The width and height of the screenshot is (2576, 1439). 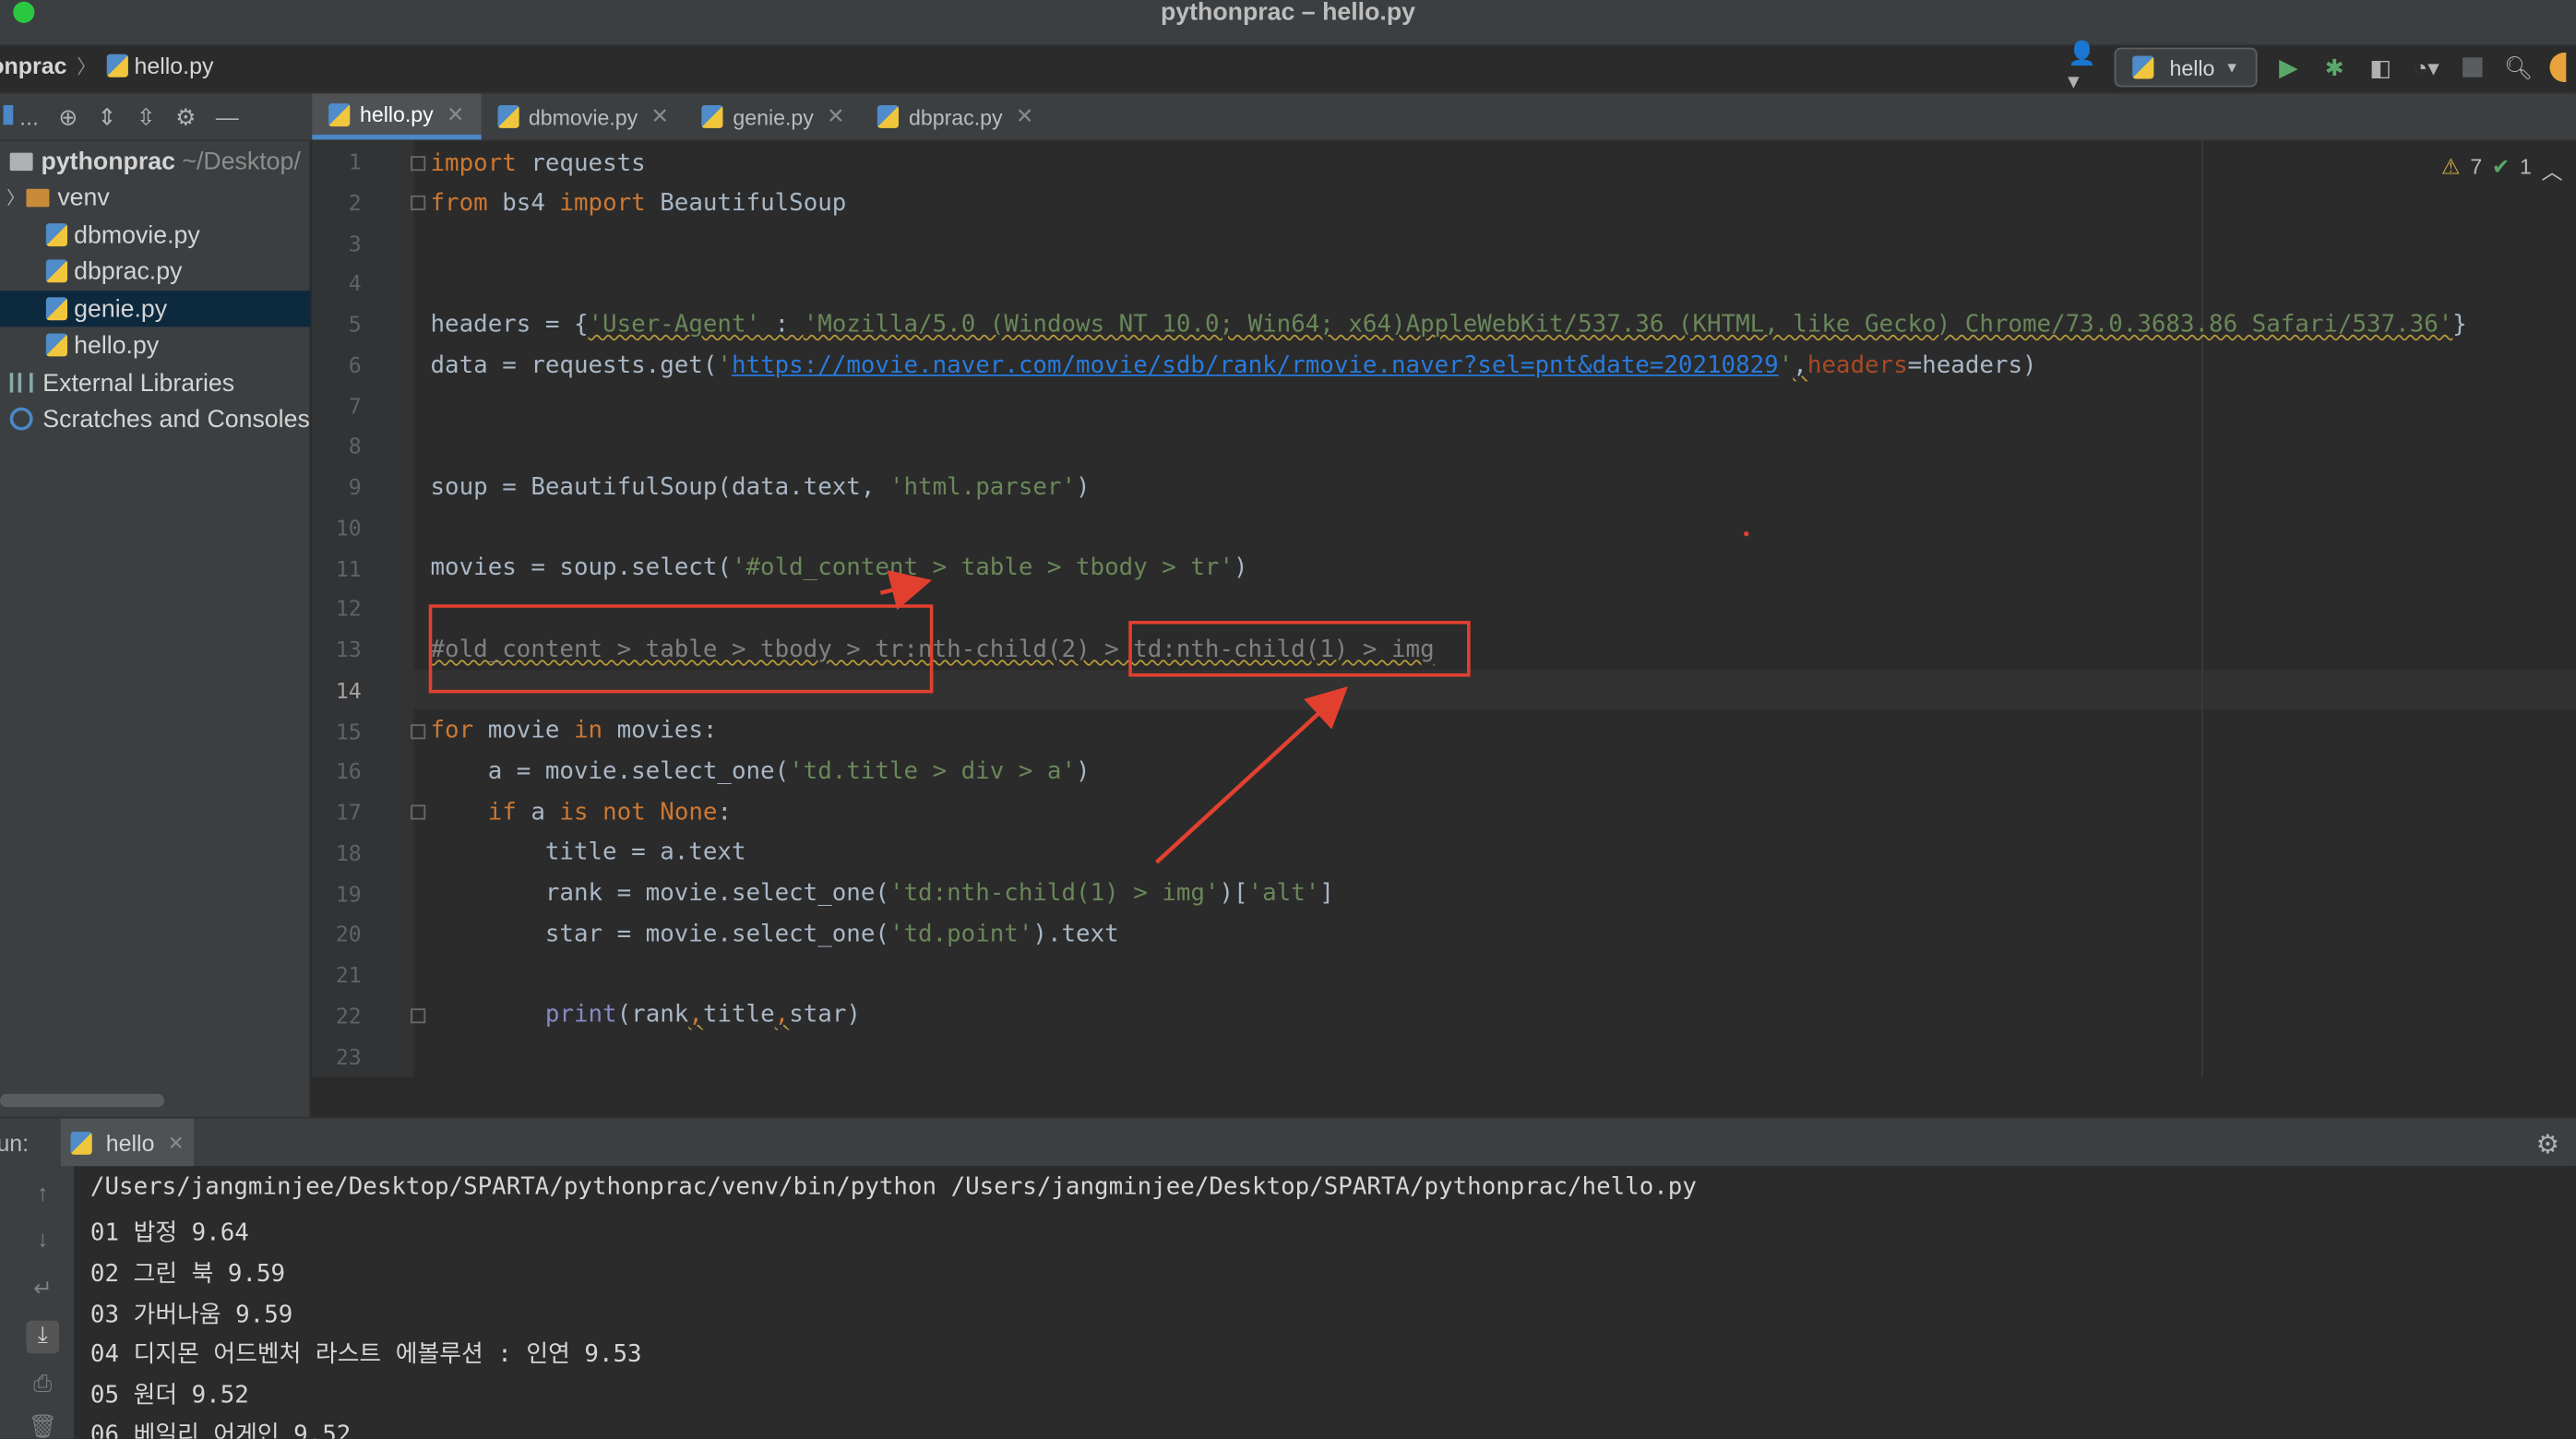 I want to click on tree-item-label: dbmovie.py, so click(x=137, y=234).